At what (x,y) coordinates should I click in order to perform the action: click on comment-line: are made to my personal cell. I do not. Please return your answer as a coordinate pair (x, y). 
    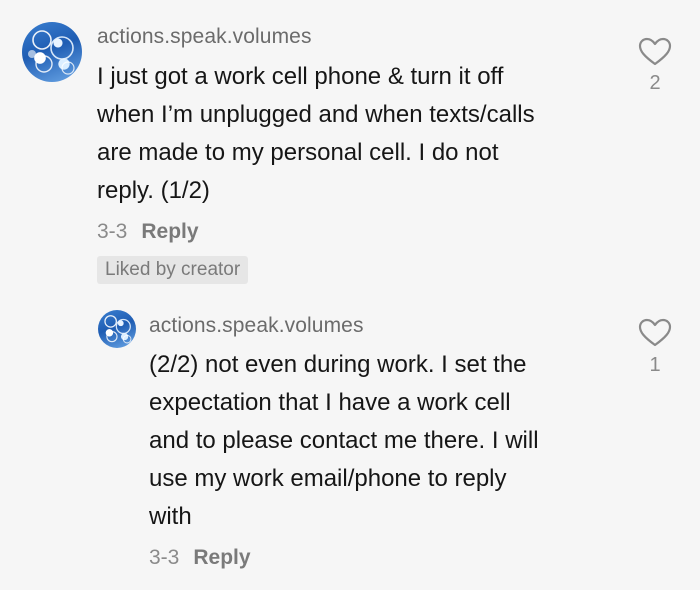
    Looking at the image, I should click on (298, 152).